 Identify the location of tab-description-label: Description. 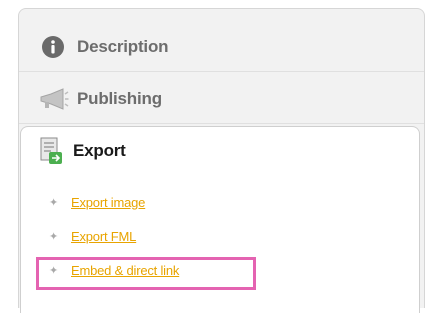
(123, 46).